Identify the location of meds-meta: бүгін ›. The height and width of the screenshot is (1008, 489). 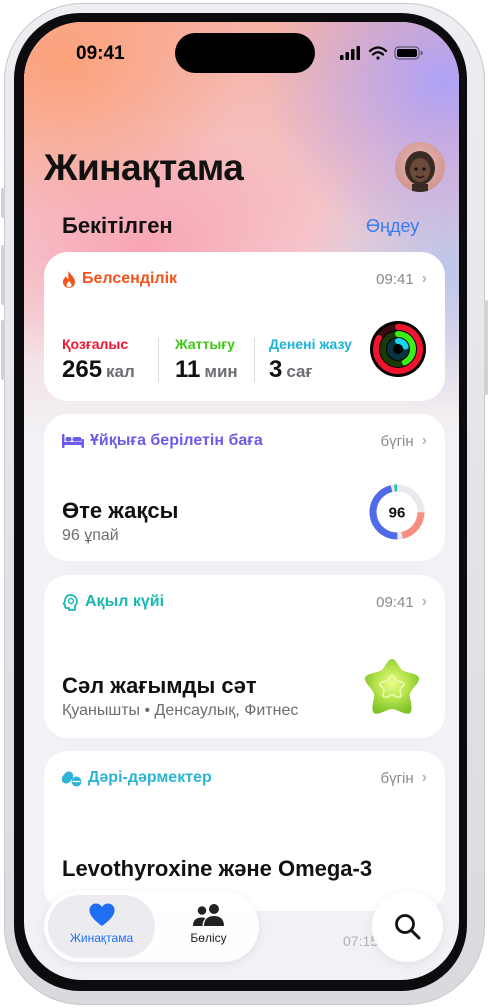
(403, 778).